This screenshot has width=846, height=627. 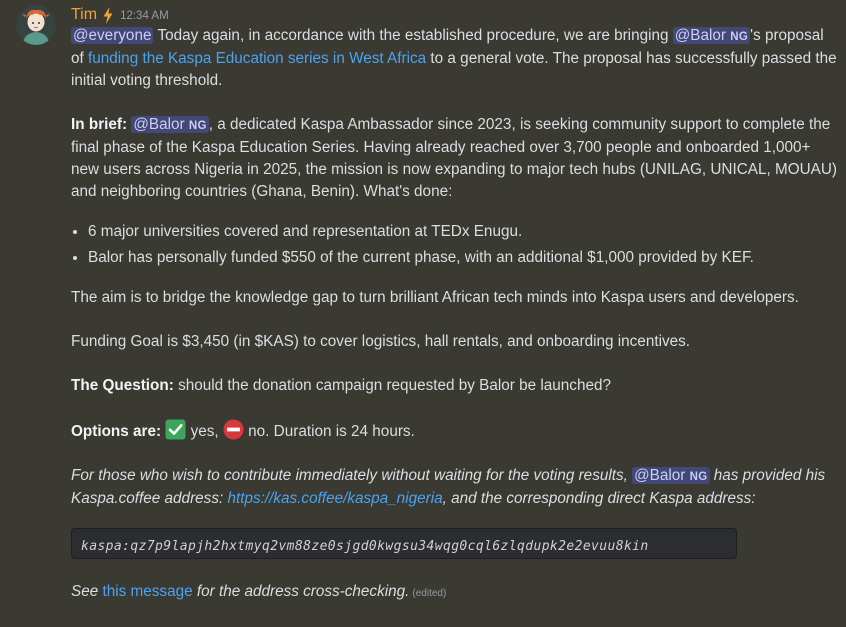 What do you see at coordinates (329, 431) in the screenshot?
I see `option-no-text: no. Duration is 24 hours.` at bounding box center [329, 431].